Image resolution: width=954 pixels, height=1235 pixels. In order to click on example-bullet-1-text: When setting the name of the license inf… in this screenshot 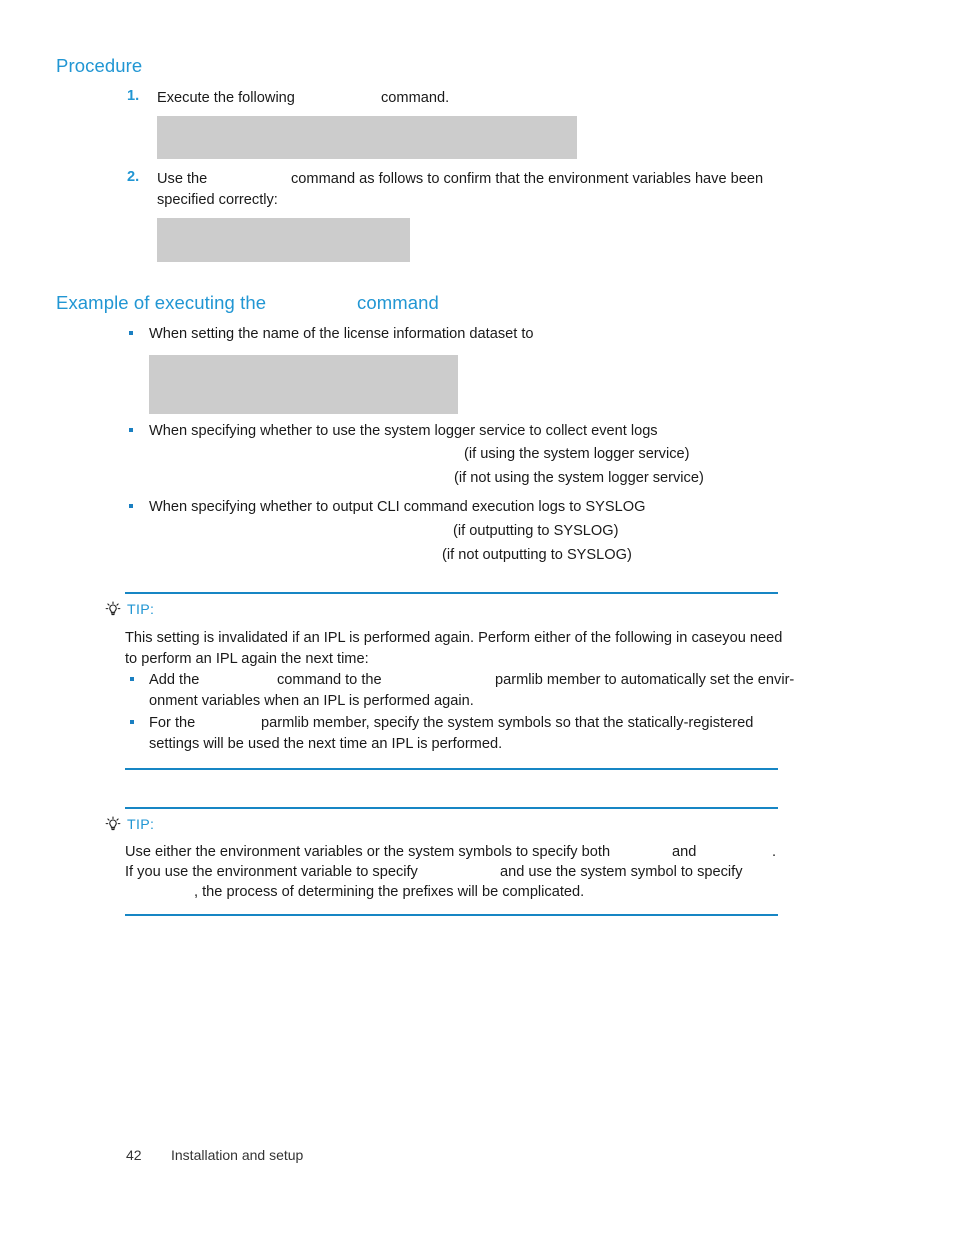, I will do `click(341, 334)`.